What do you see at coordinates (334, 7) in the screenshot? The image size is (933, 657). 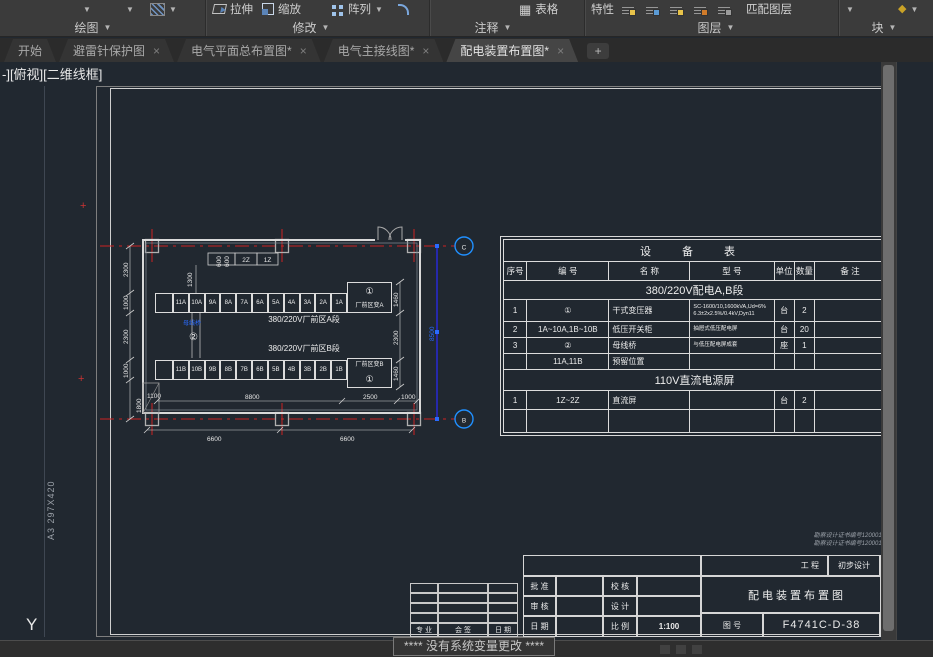 I see `array-icon` at bounding box center [334, 7].